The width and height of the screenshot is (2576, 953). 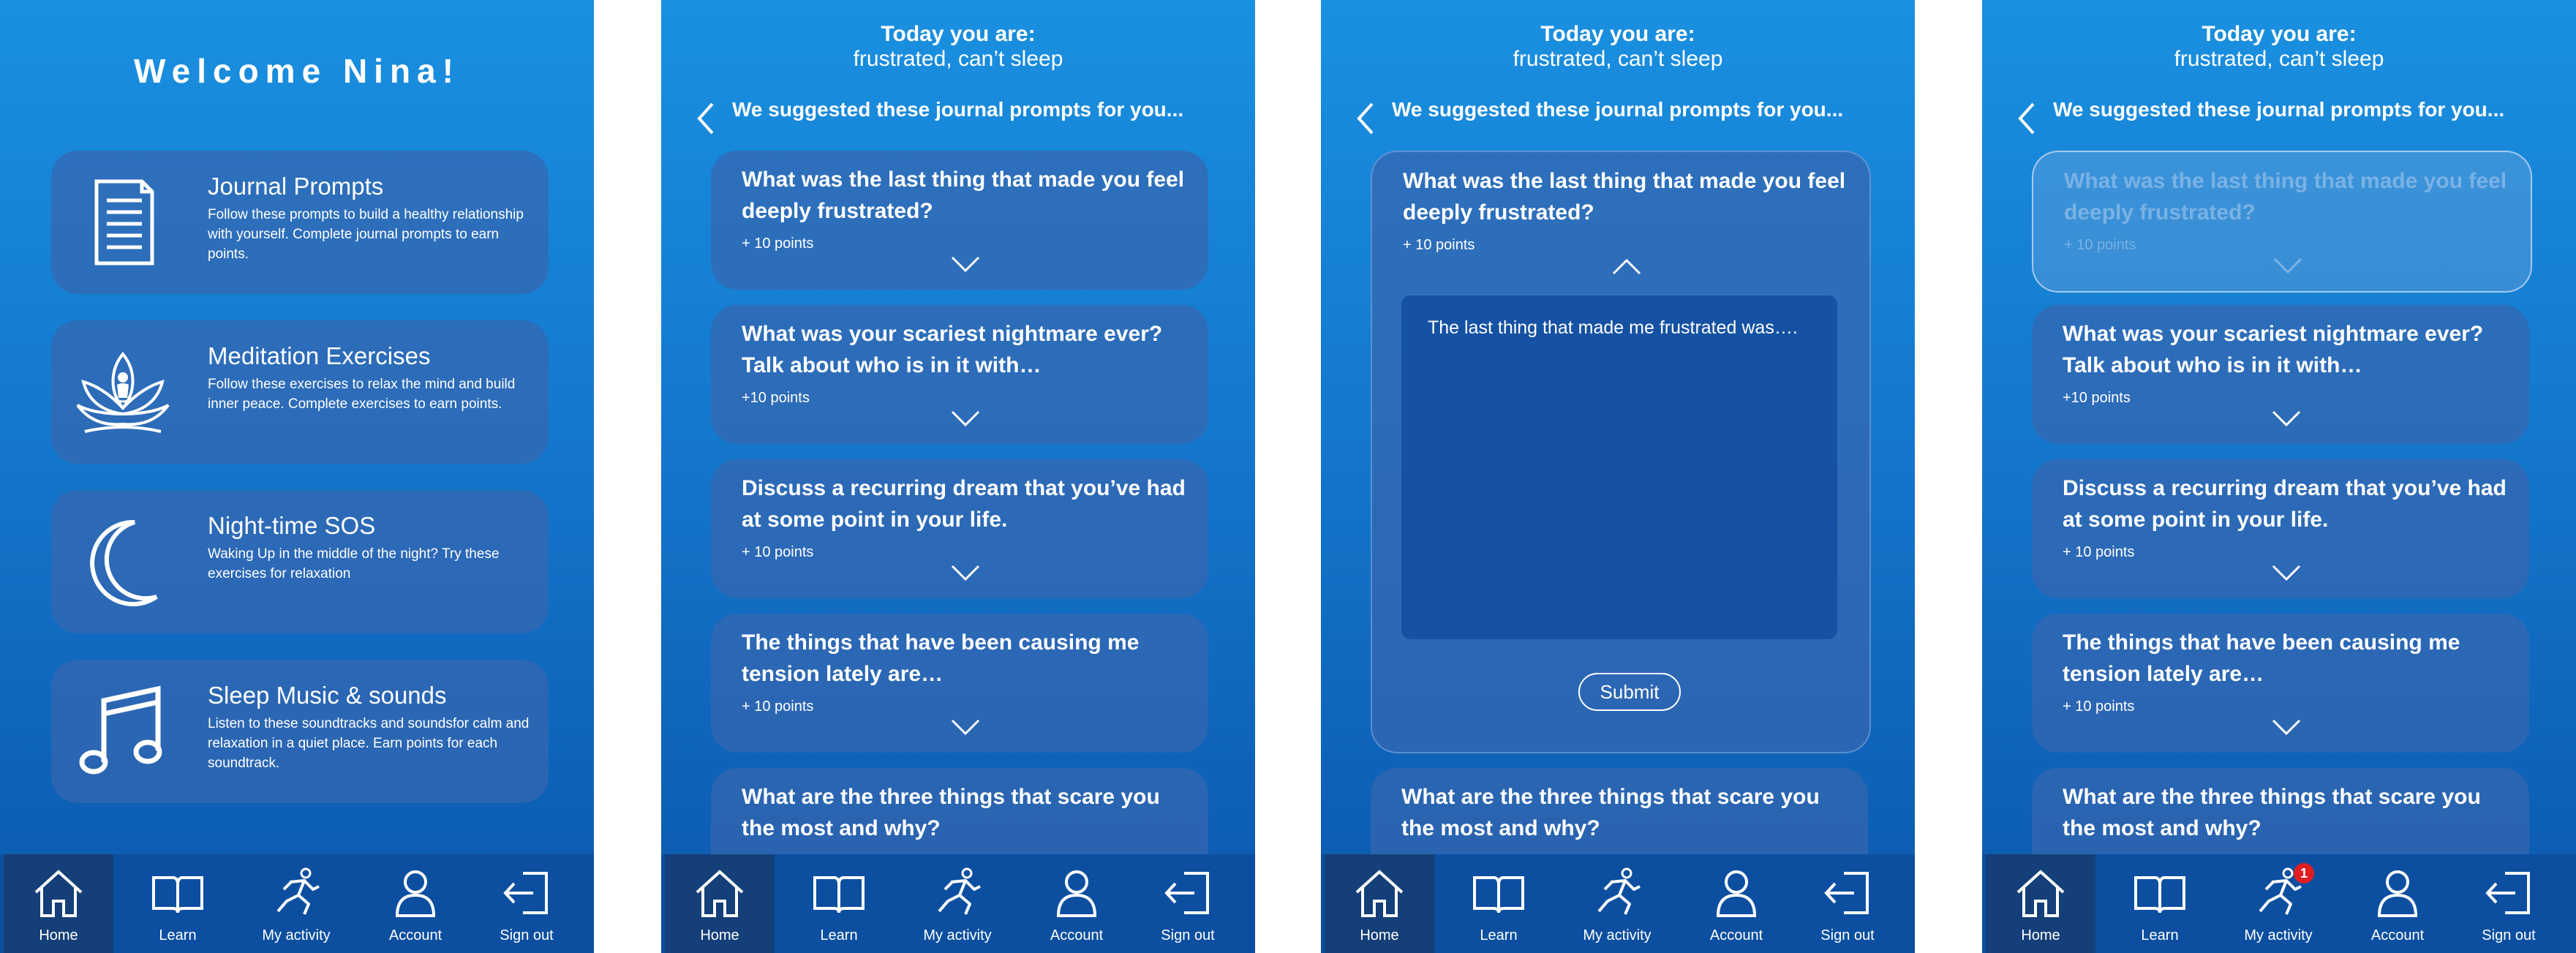 What do you see at coordinates (124, 222) in the screenshot?
I see `journal-icon` at bounding box center [124, 222].